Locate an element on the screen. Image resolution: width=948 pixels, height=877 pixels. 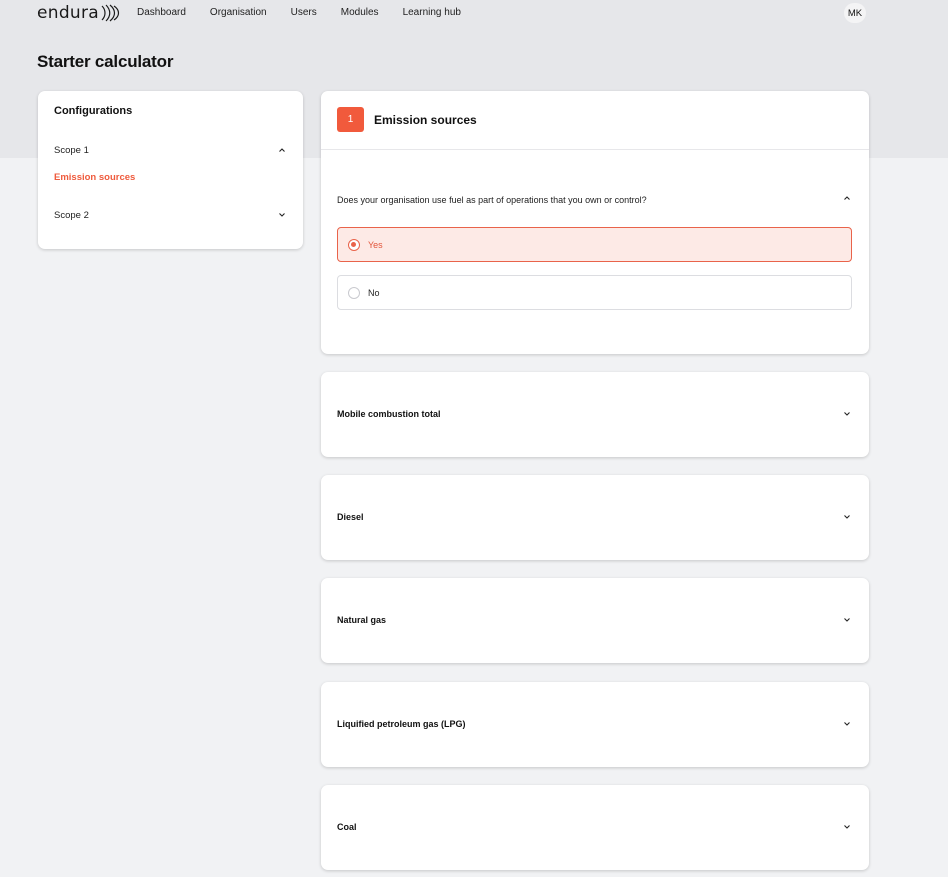
accordion-coal: Coal is located at coordinates (595, 827).